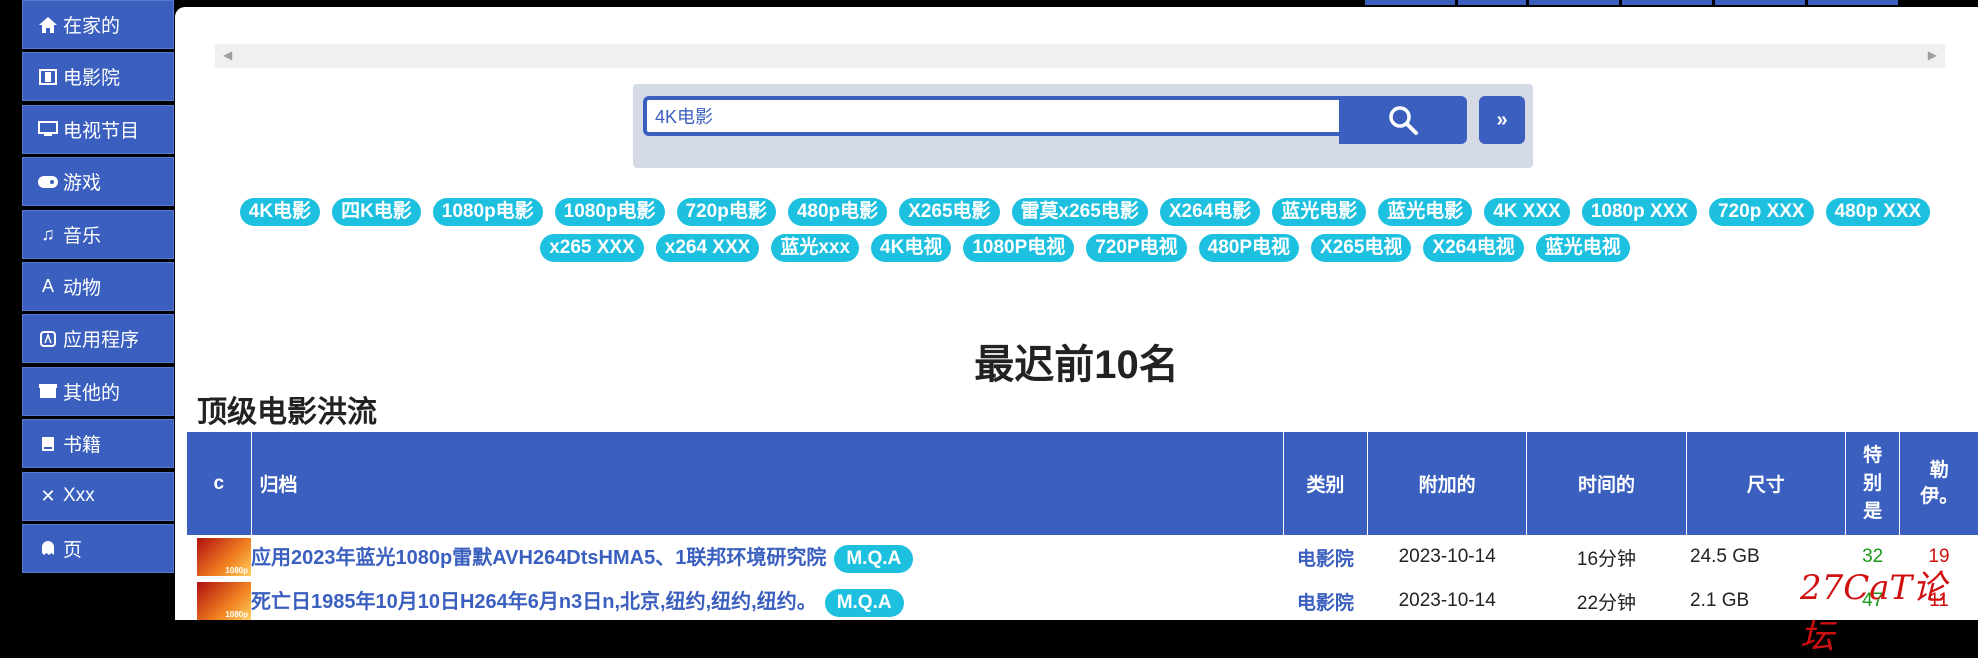  Describe the element at coordinates (815, 248) in the screenshot. I see `tag-chip: 蓝光xxx` at that location.